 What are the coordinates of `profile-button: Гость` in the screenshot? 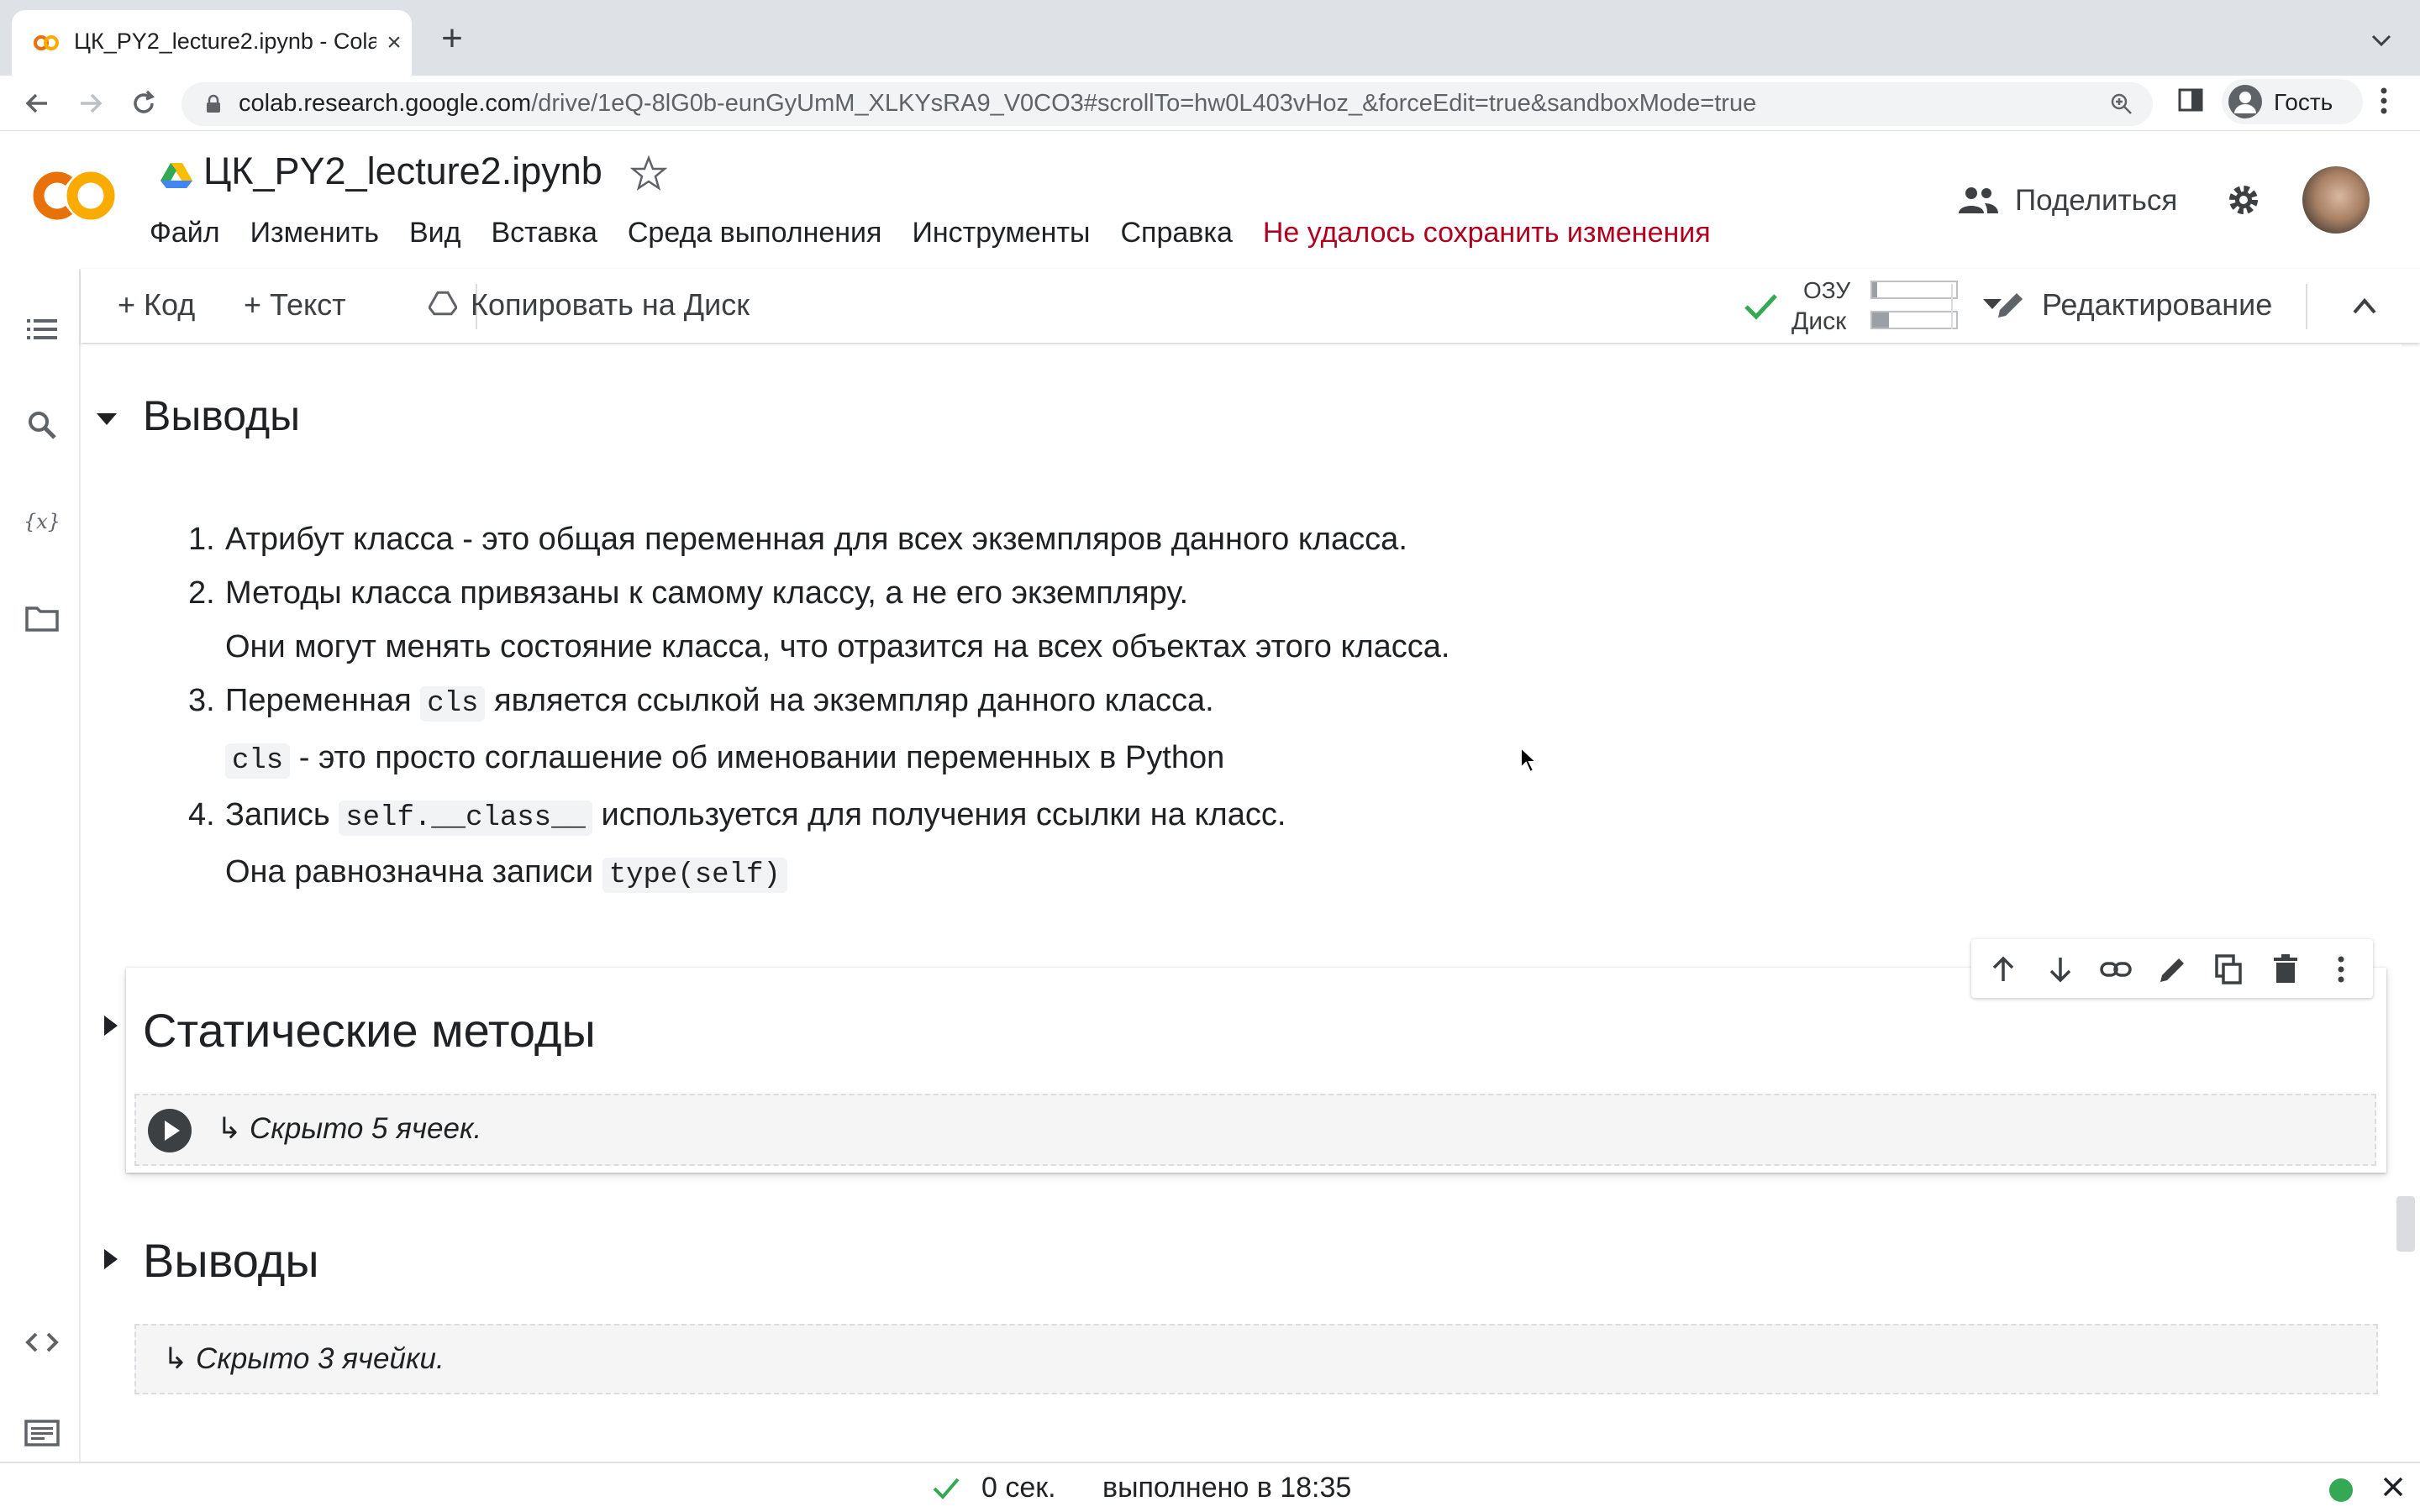 It's located at (2292, 101).